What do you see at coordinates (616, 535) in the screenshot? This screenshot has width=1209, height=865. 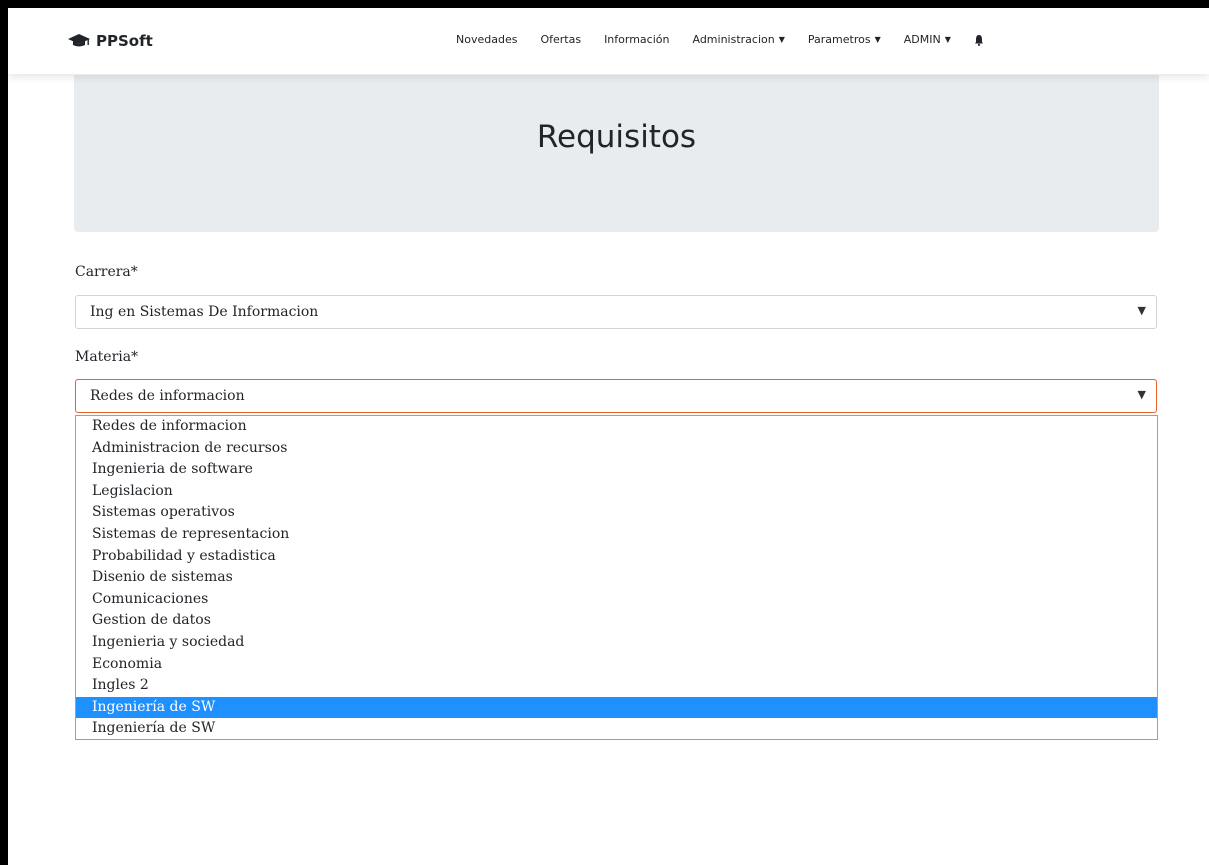 I see `materia-option: Sistemas de representacion` at bounding box center [616, 535].